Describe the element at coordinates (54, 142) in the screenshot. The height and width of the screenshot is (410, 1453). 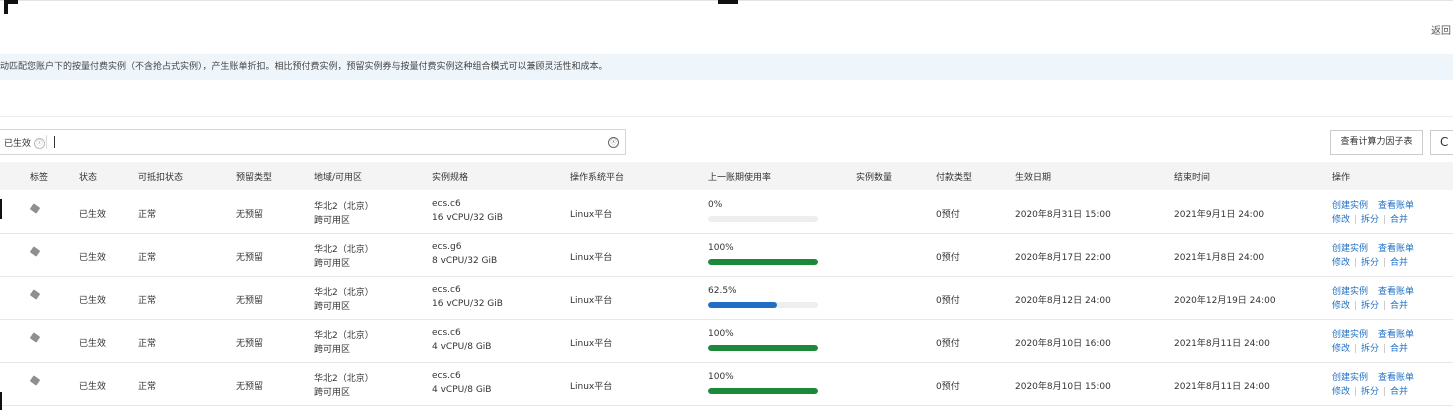
I see `text-cursor` at that location.